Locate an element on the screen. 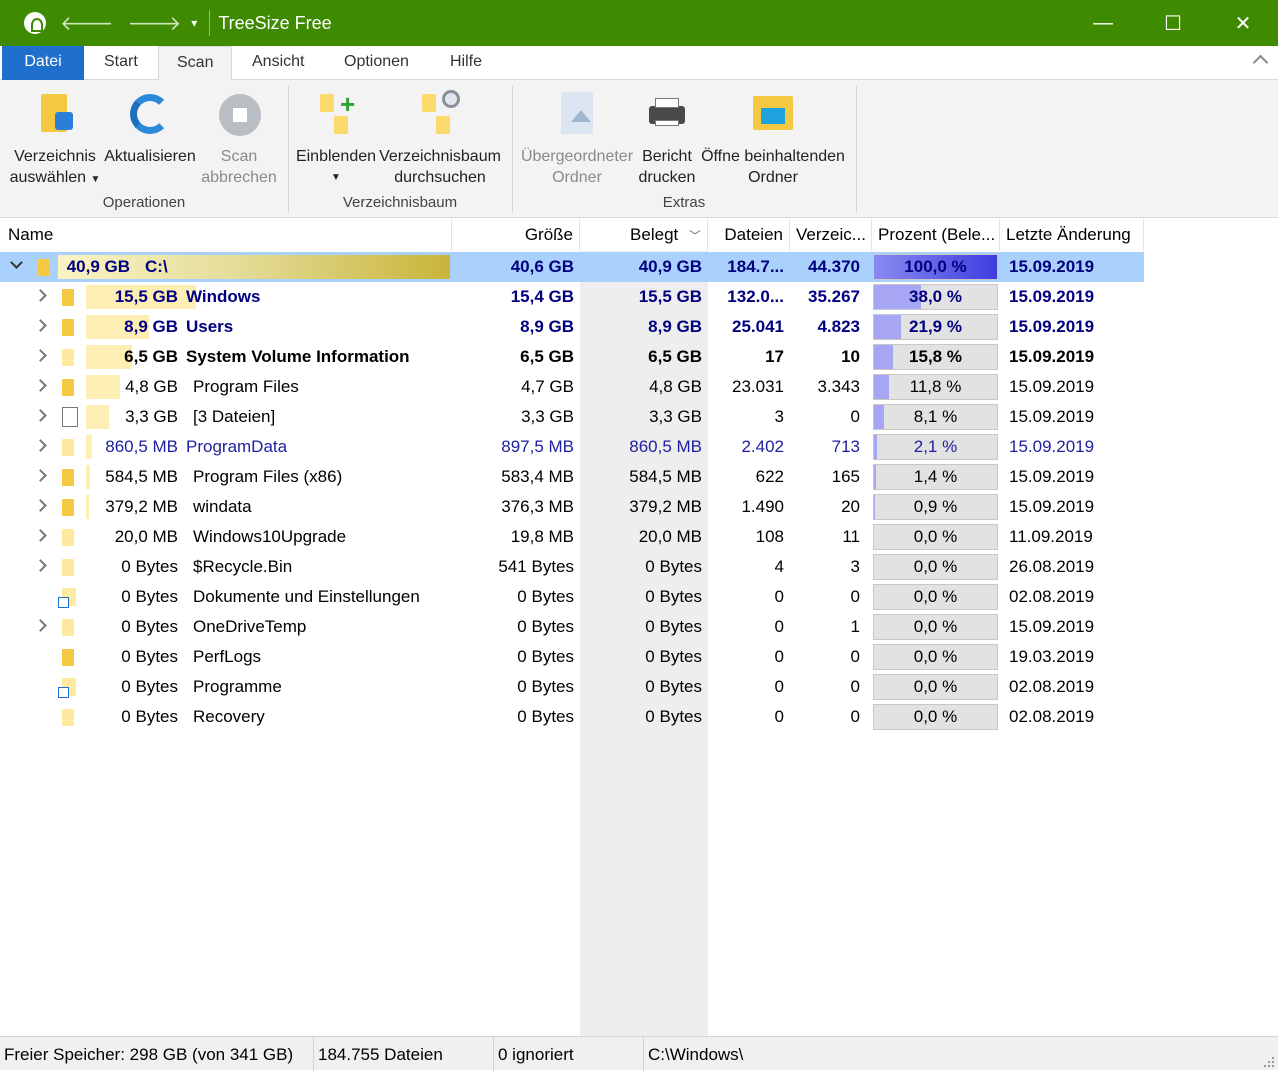 This screenshot has width=1278, height=1074. stop-icon is located at coordinates (239, 114).